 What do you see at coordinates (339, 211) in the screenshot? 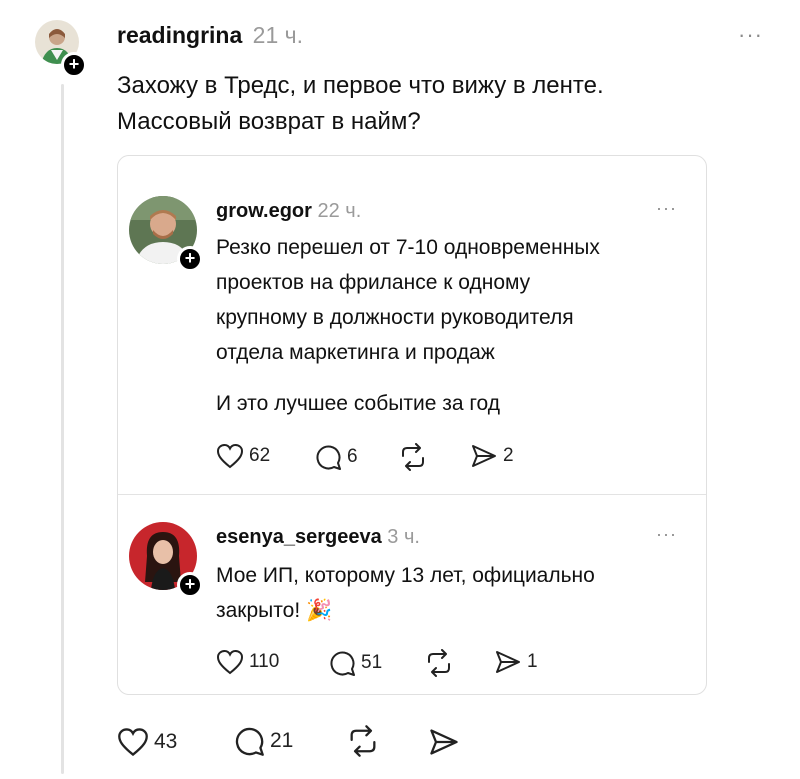
I see `timestamp: 22 ч.` at bounding box center [339, 211].